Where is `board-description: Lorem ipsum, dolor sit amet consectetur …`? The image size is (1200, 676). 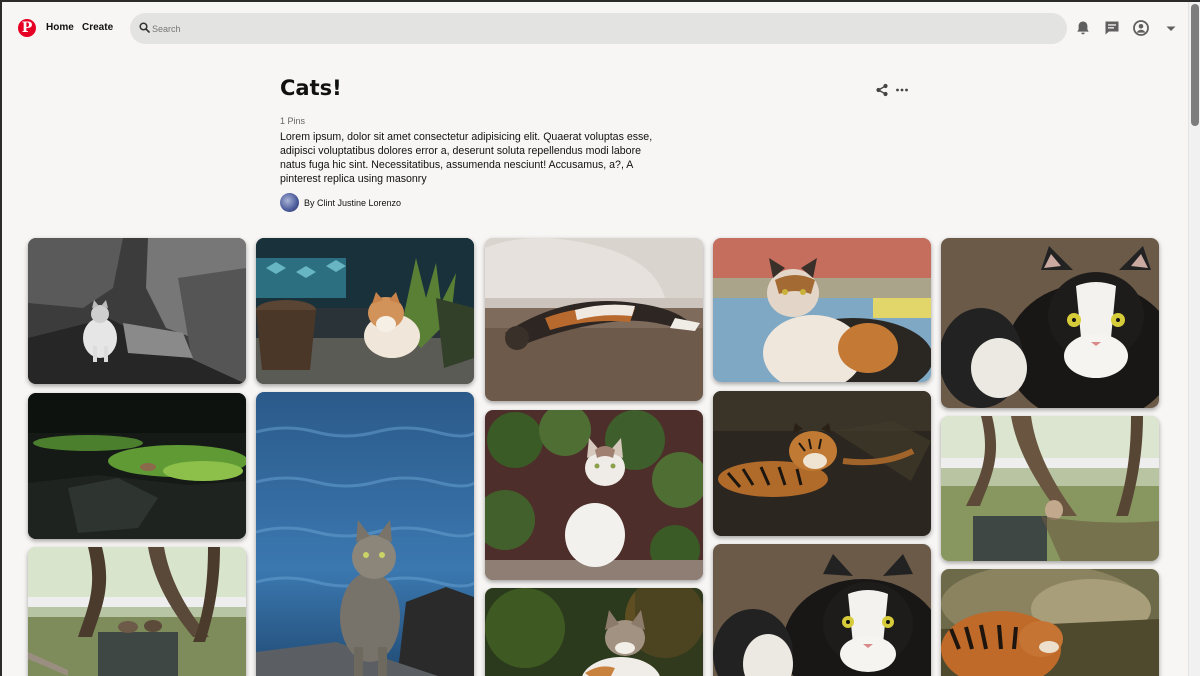 board-description: Lorem ipsum, dolor sit amet consectetur … is located at coordinates (466, 158).